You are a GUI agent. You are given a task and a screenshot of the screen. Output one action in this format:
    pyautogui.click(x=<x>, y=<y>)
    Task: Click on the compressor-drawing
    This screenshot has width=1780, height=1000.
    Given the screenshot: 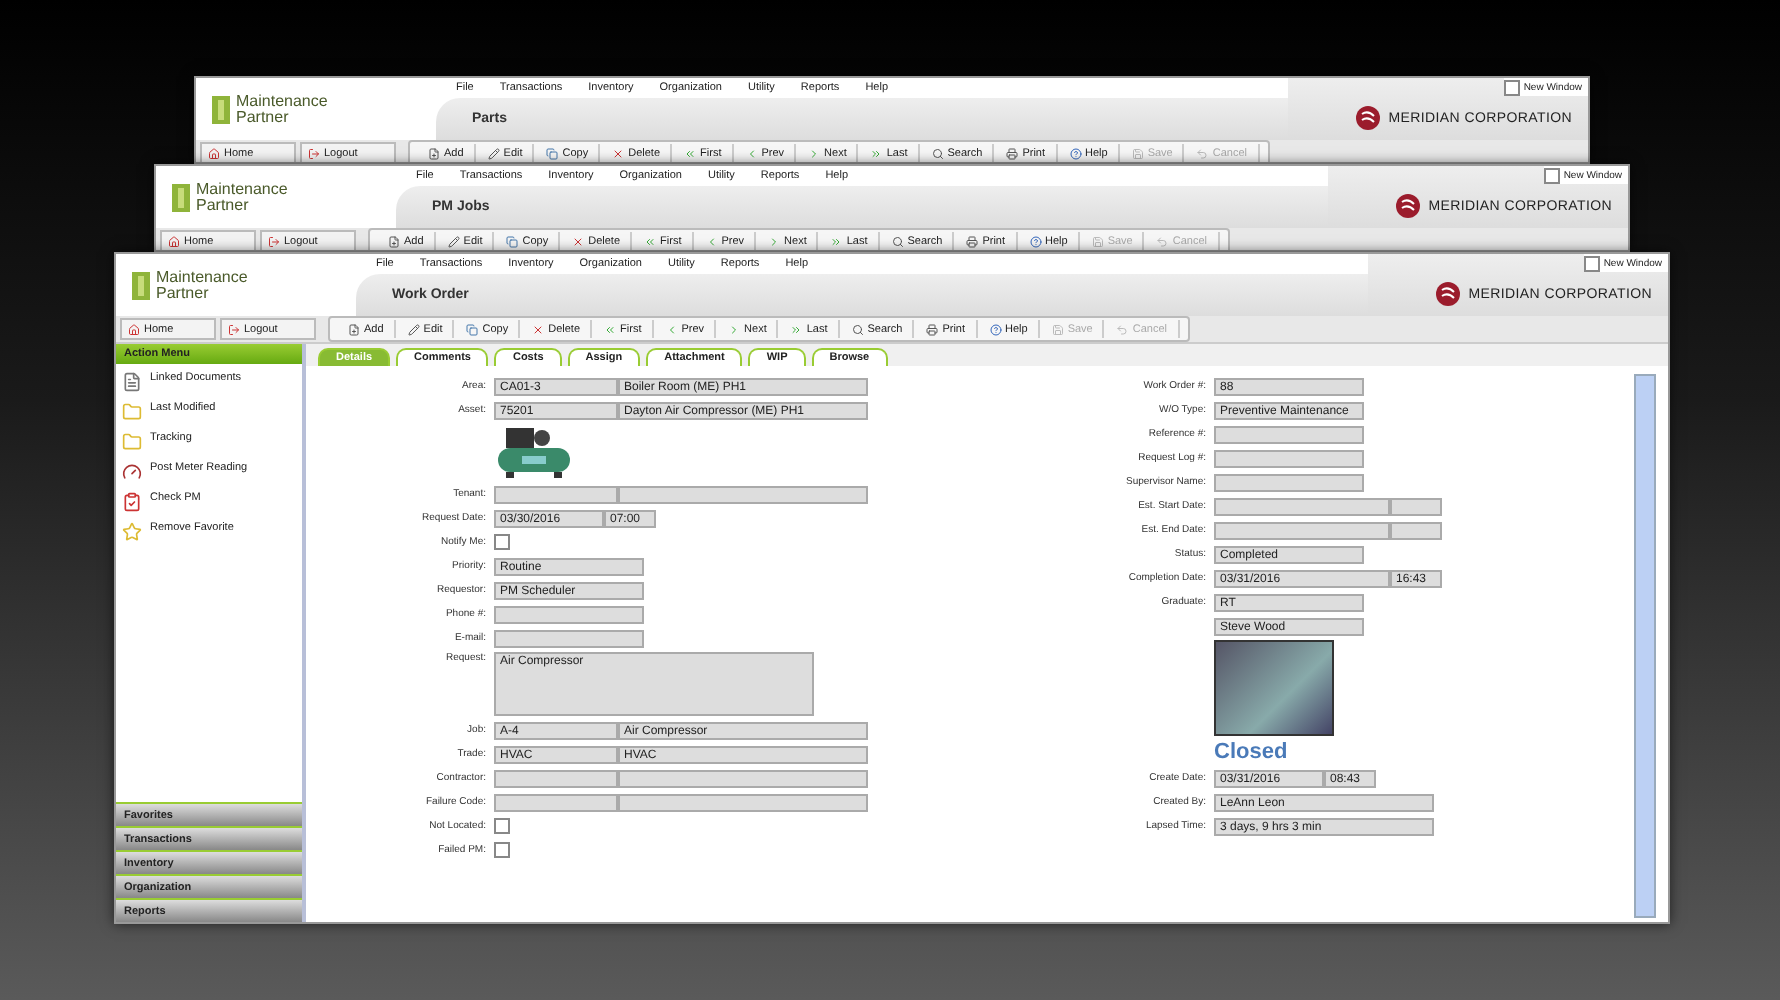 What is the action you would take?
    pyautogui.click(x=534, y=452)
    